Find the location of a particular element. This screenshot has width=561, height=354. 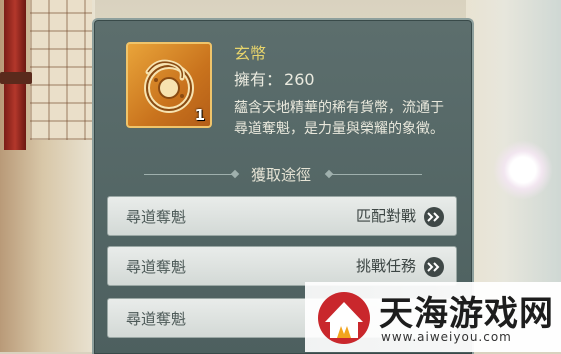

window-lattice is located at coordinates (61, 70).